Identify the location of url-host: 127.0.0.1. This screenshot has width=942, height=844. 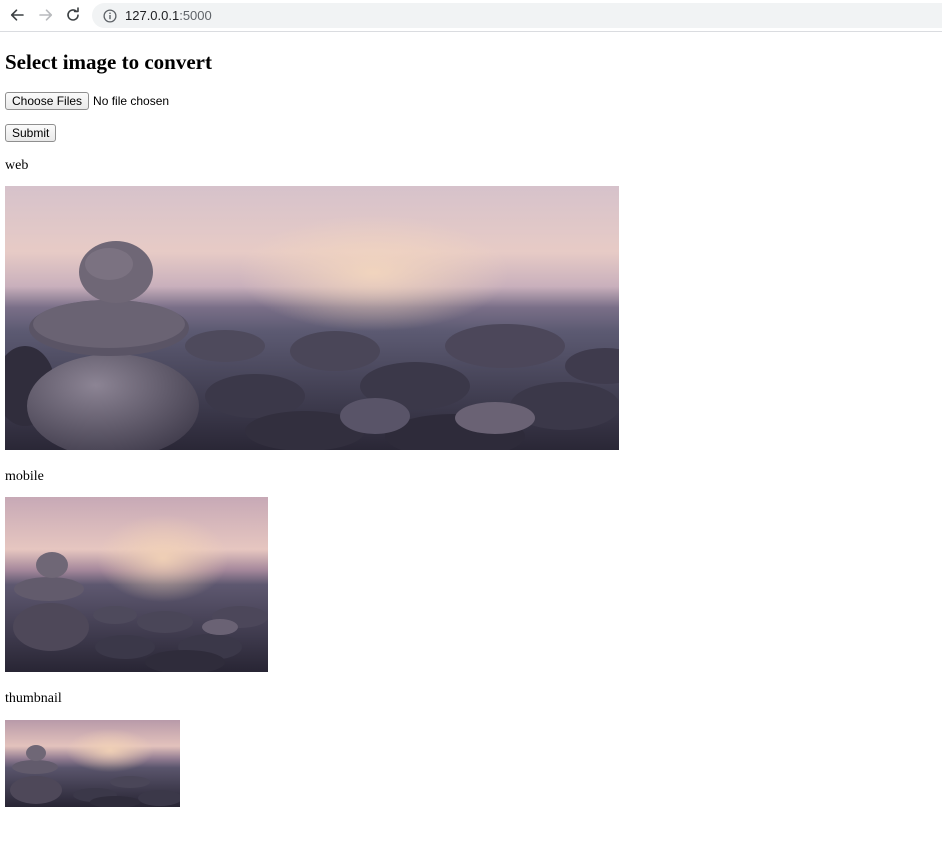
(152, 15).